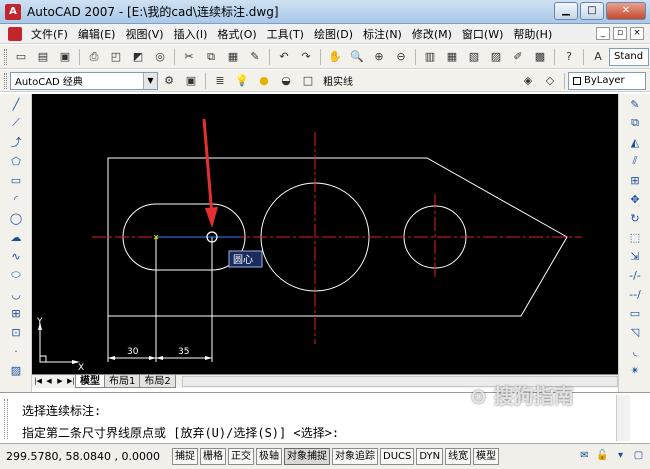 Image resolution: width=650 pixels, height=469 pixels. Describe the element at coordinates (86, 456) in the screenshot. I see `coordinate-readout: 299.5780, 58.0840 , 0.0000` at that location.